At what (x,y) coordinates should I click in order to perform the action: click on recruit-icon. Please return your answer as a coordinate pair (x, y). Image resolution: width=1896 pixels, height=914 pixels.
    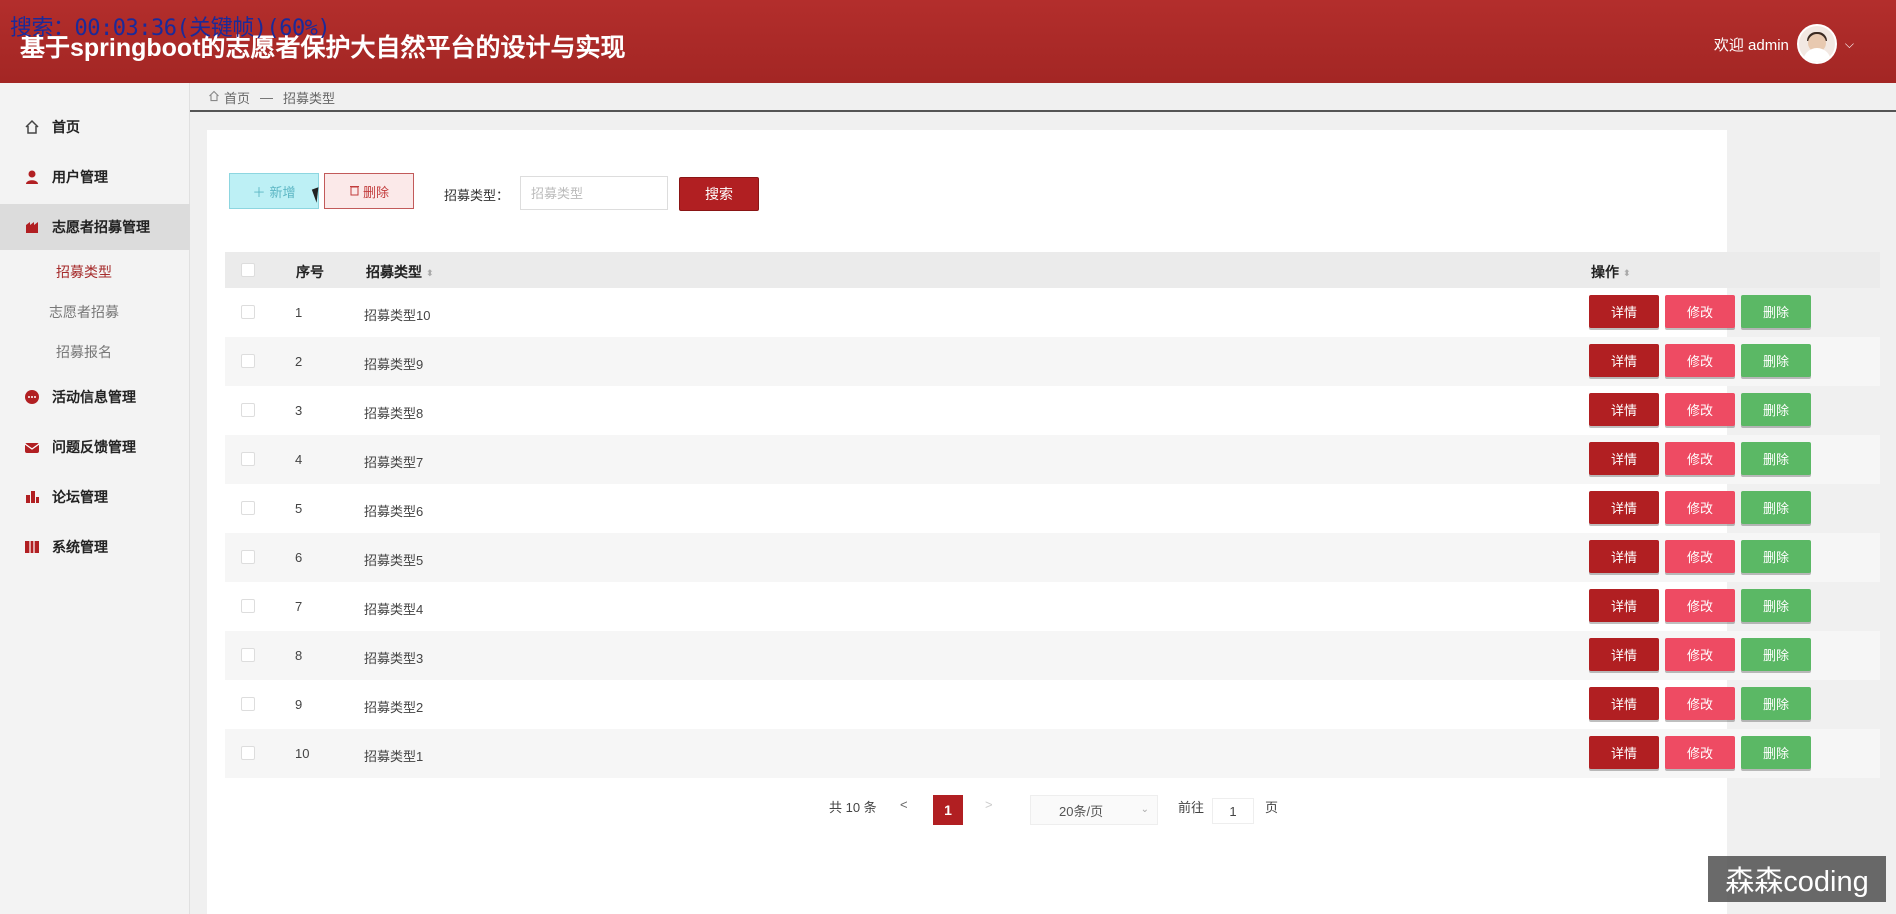
    Looking at the image, I should click on (32, 227).